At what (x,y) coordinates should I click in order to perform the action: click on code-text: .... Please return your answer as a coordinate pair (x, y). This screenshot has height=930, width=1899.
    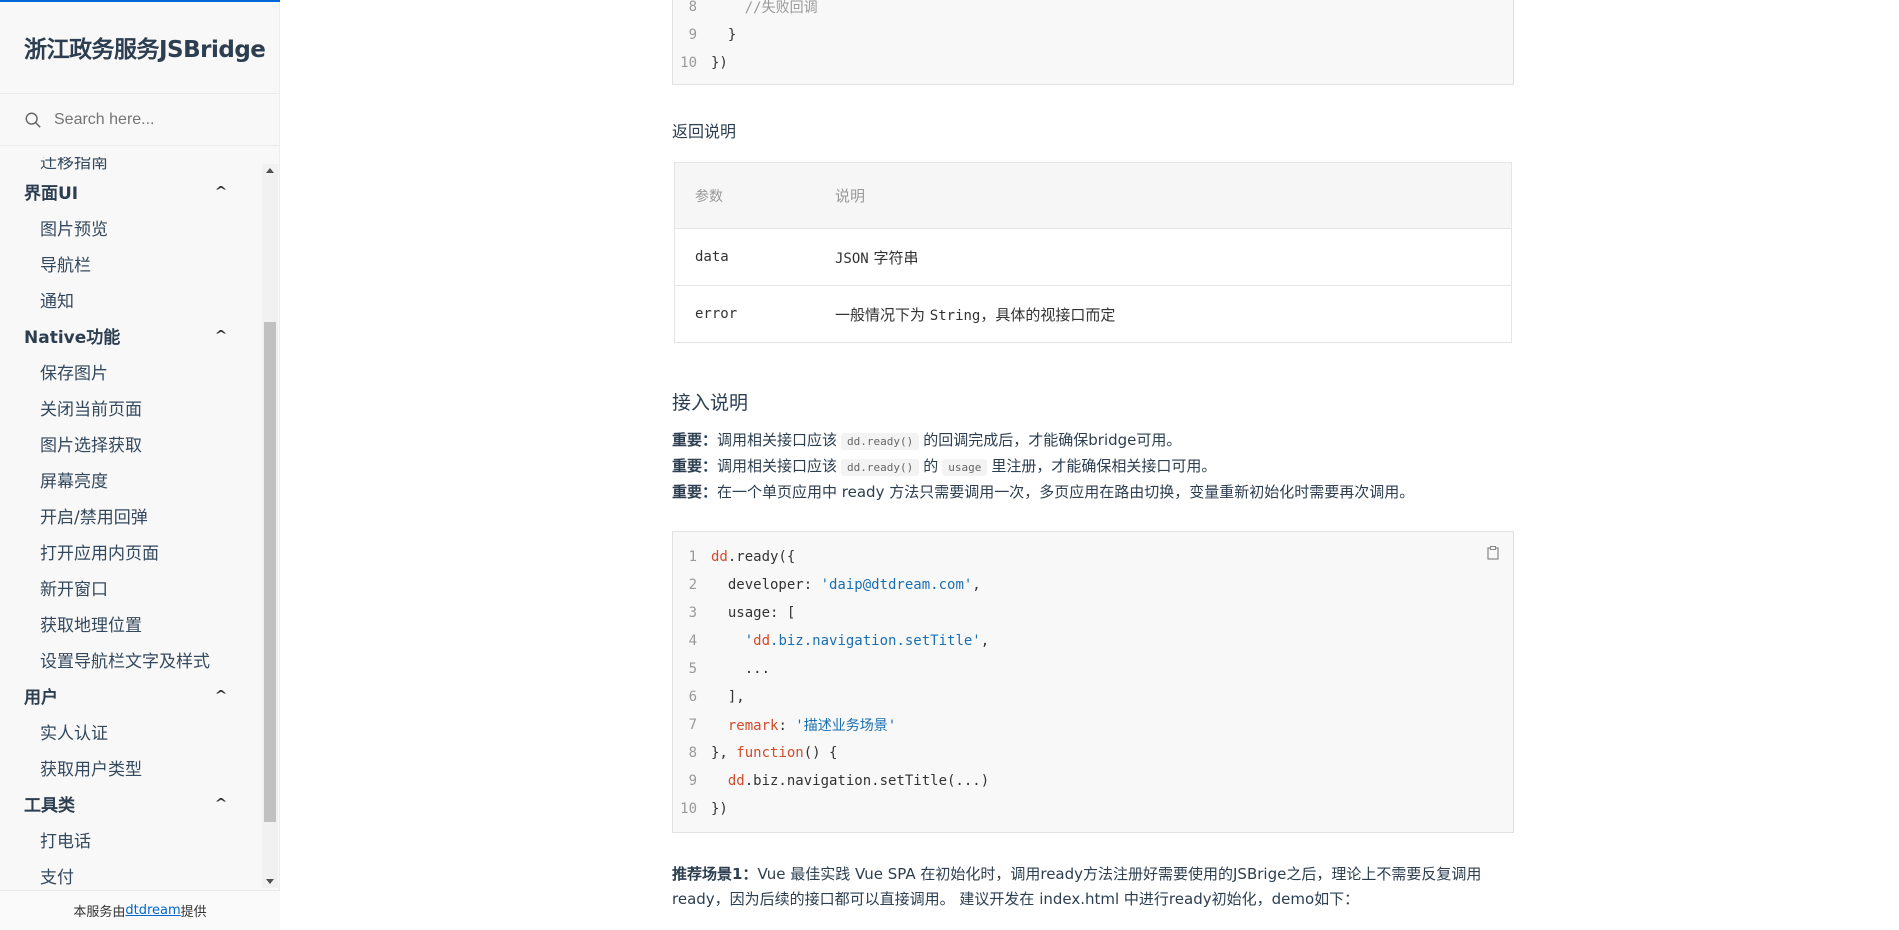
    Looking at the image, I should click on (741, 669).